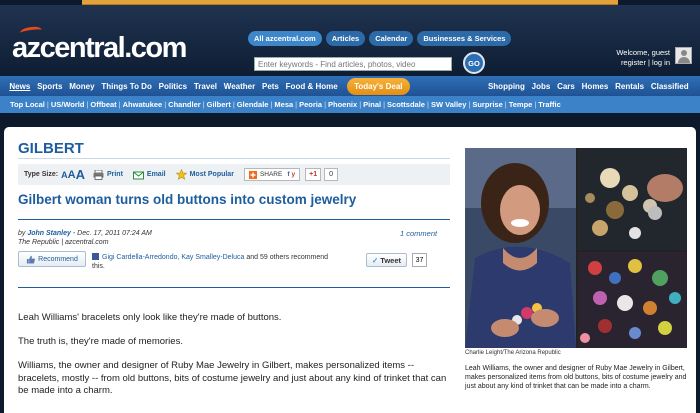  I want to click on author-link: John Stanley, so click(49, 233).